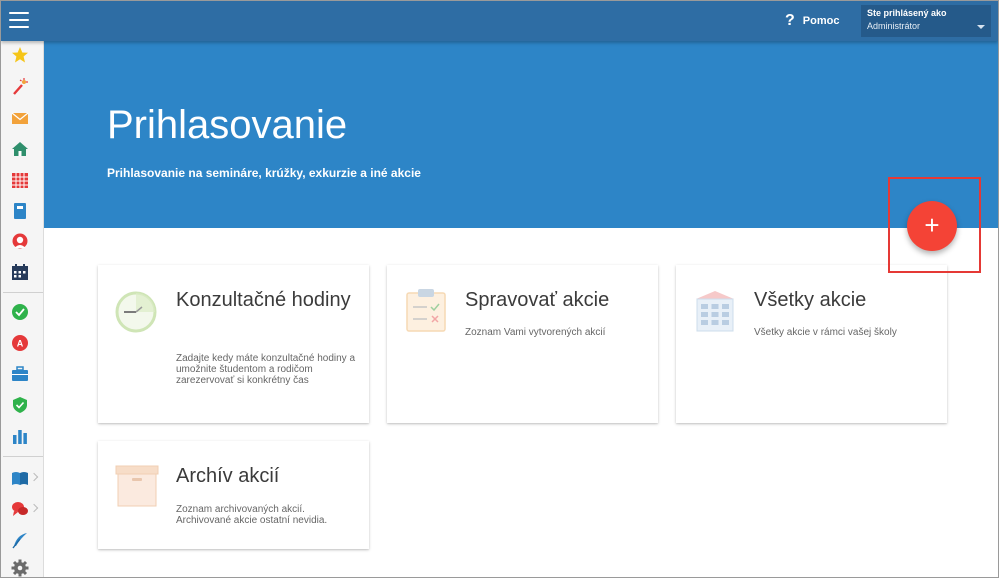  Describe the element at coordinates (20, 436) in the screenshot. I see `bar-chart-icon` at that location.